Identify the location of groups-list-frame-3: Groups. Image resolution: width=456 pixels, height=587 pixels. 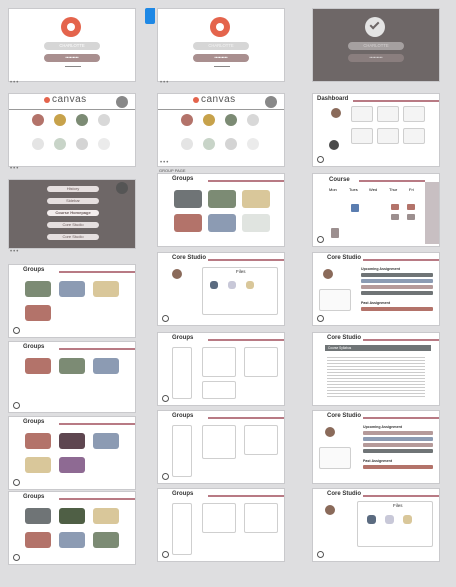
(221, 525).